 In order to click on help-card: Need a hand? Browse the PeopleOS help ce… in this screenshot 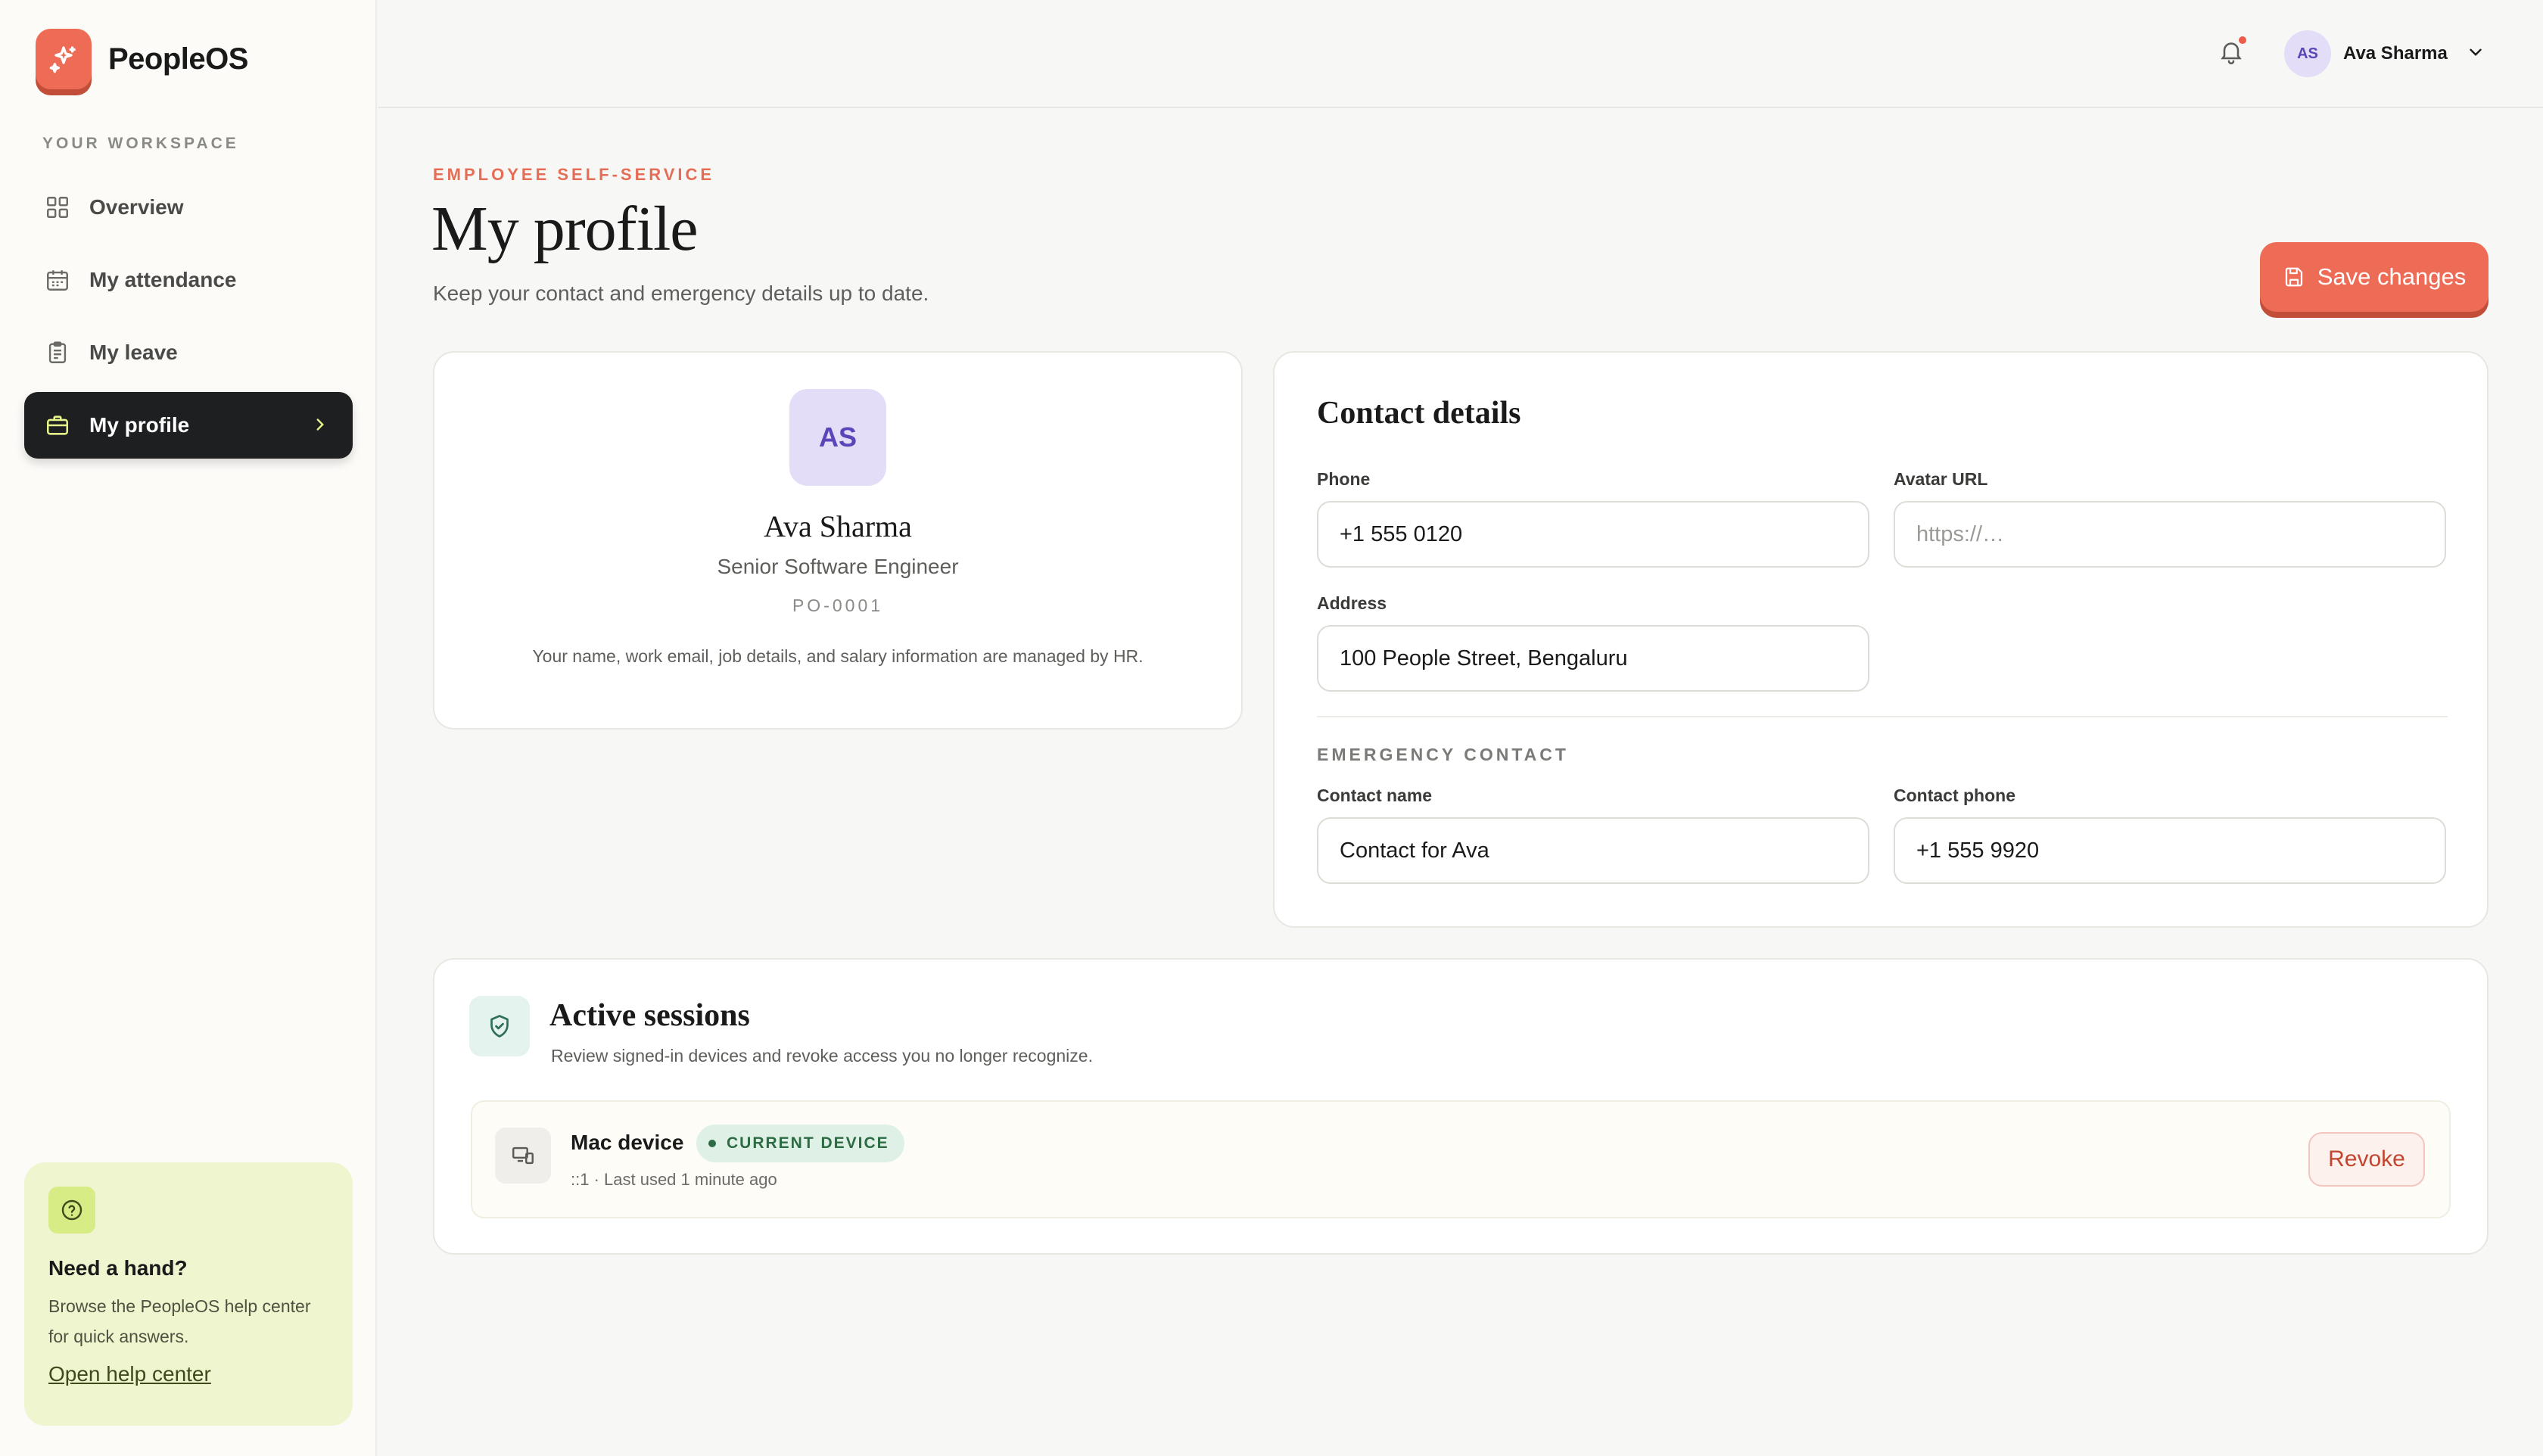, I will do `click(188, 1294)`.